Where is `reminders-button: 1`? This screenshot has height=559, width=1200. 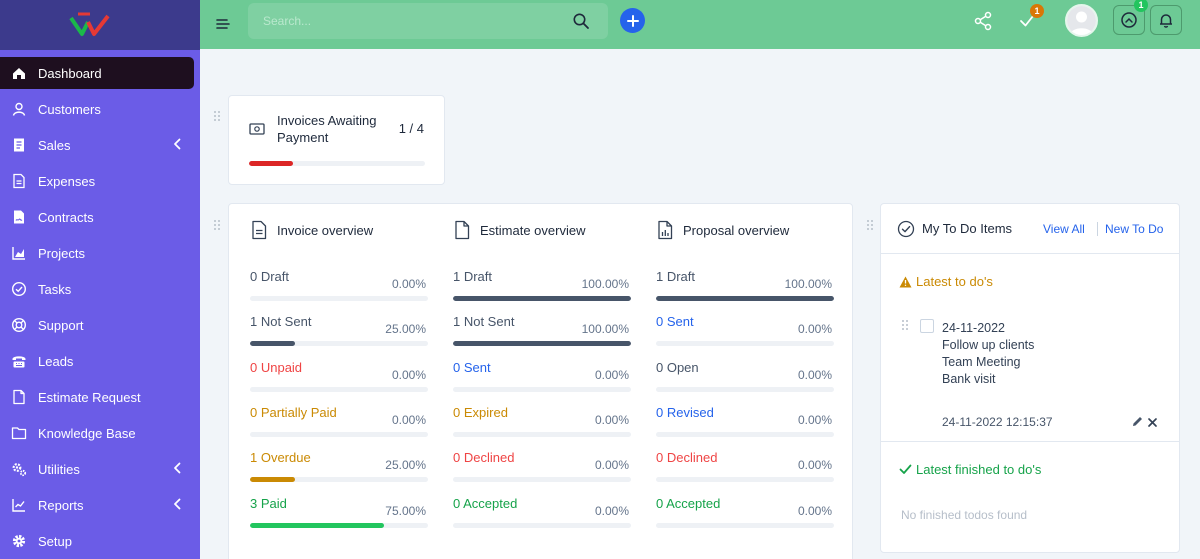
reminders-button: 1 is located at coordinates (1130, 17).